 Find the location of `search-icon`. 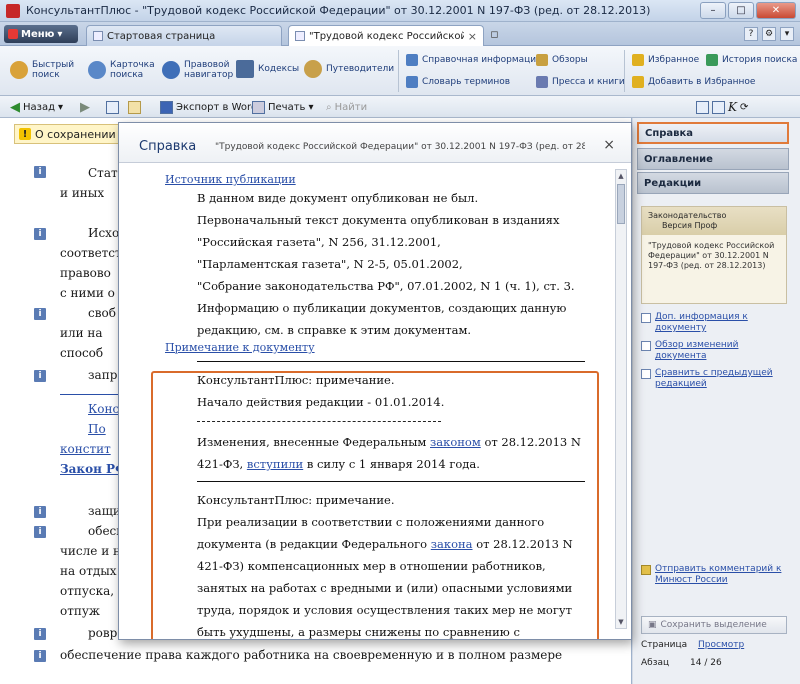

search-icon is located at coordinates (19, 70).